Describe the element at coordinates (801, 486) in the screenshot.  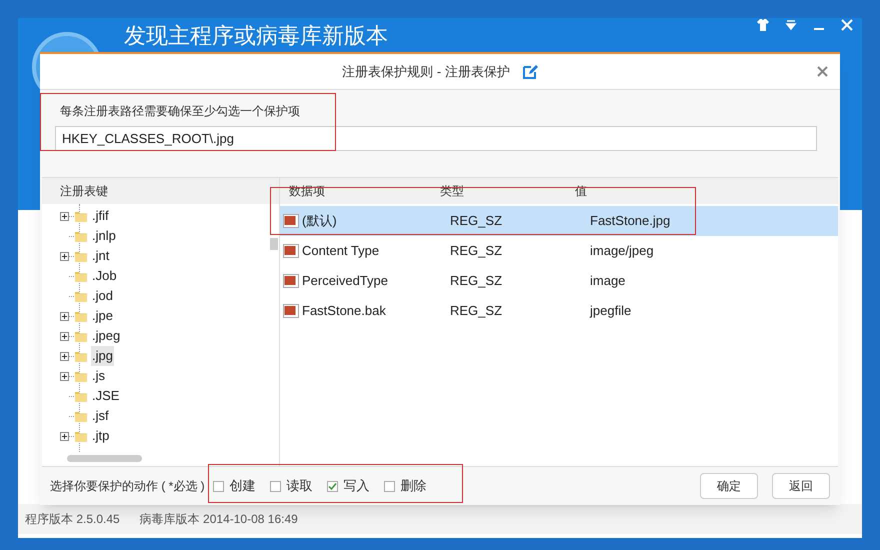
I see `dialog-button: 返回` at that location.